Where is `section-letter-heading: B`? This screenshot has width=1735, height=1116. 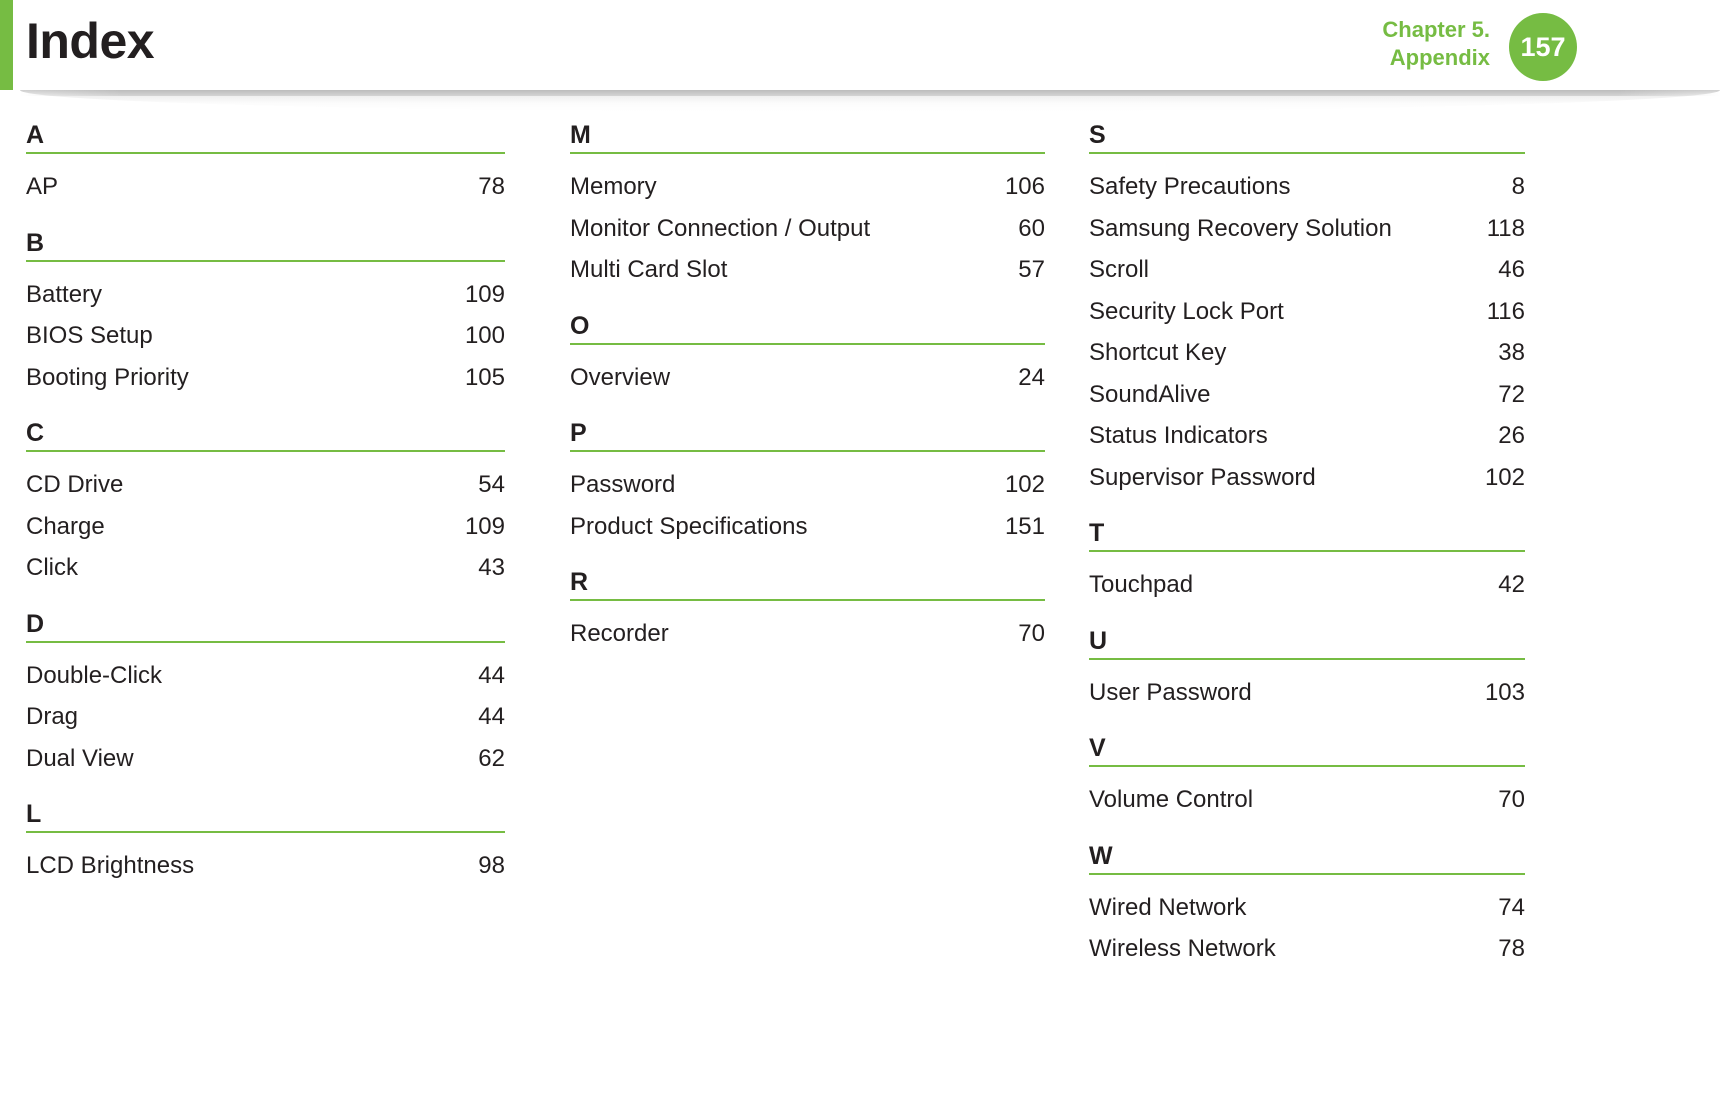
section-letter-heading: B is located at coordinates (35, 242).